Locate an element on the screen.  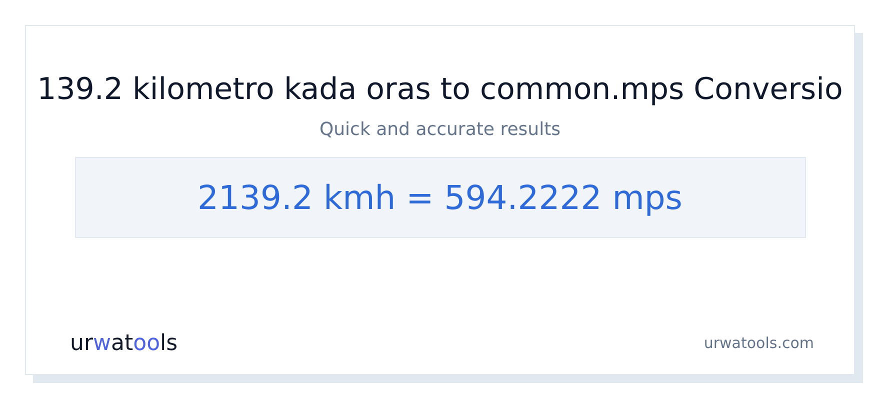
conversion-result: 2139.2 kmh = 594.2222 mps is located at coordinates (440, 197).